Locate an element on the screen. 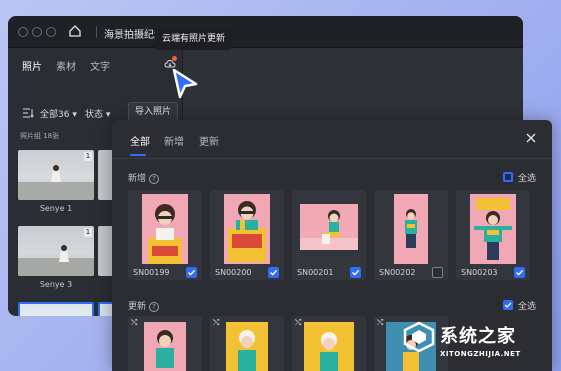 This screenshot has width=561, height=371. cursor-arrow-icon is located at coordinates (185, 83).